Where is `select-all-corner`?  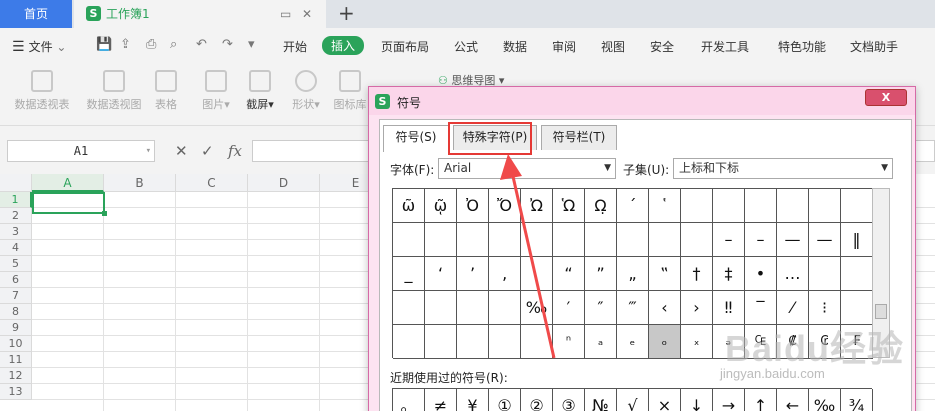
select-all-corner is located at coordinates (16, 183).